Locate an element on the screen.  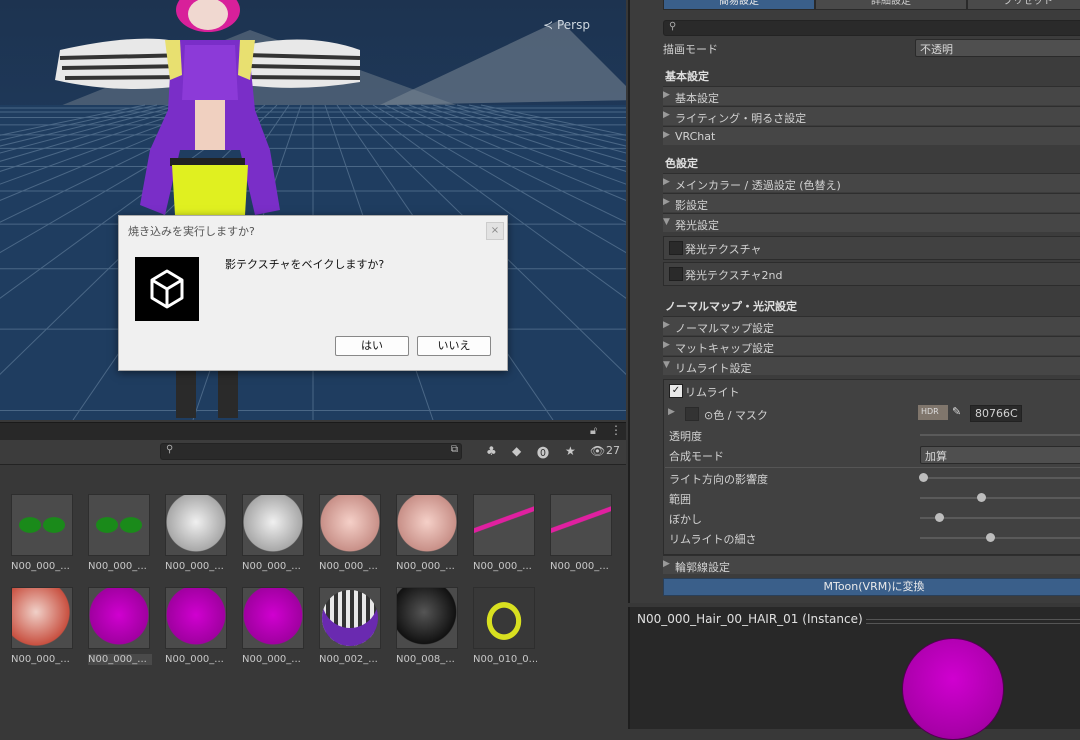
filter-by-type-icon: ♣ is located at coordinates (491, 451).